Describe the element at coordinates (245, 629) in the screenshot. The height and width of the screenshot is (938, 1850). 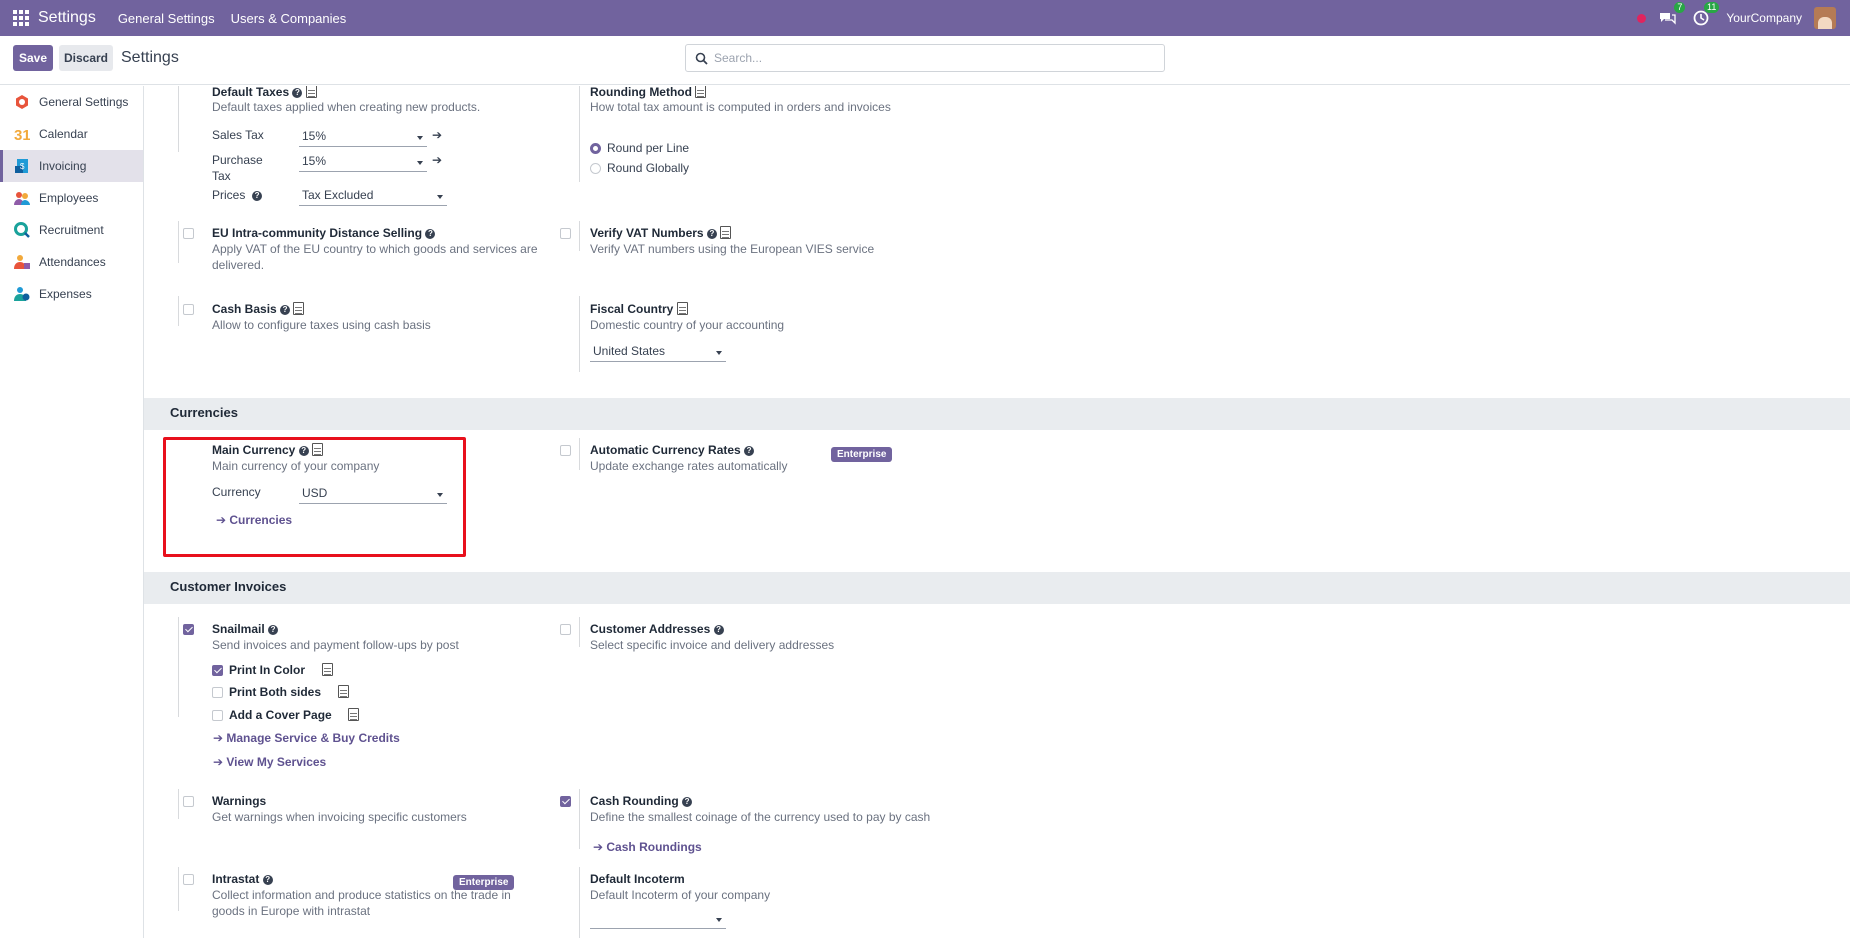
I see `snailmail-setting: Snailmail ?` at that location.